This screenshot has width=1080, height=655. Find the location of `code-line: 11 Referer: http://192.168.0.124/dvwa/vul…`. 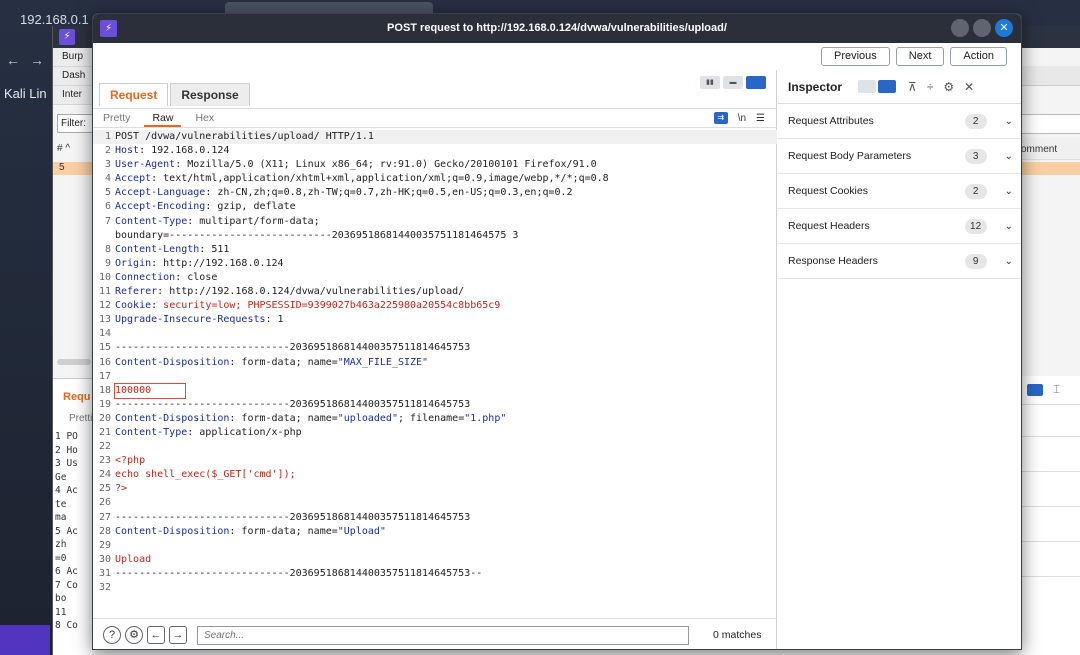

code-line: 11 Referer: http://192.168.0.124/dvwa/vul… is located at coordinates (435, 292).